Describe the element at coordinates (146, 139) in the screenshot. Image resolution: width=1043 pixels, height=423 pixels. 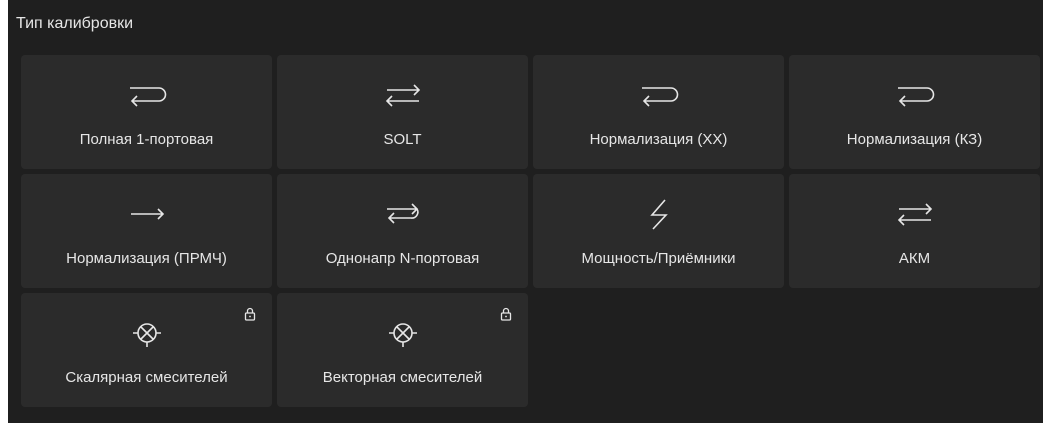
I see `tile-label: Полная 1-портовая` at that location.